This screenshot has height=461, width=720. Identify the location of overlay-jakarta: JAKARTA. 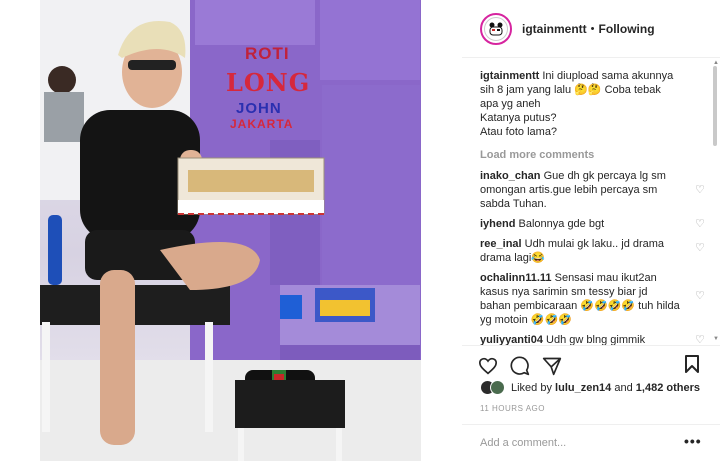
(262, 124).